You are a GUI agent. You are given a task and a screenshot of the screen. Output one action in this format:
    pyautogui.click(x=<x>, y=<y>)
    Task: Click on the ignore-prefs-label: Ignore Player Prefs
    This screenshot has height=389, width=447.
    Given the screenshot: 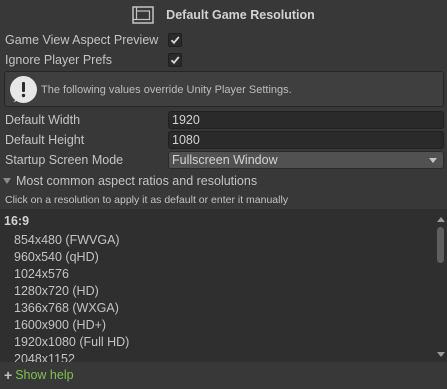 What is the action you would take?
    pyautogui.click(x=58, y=60)
    